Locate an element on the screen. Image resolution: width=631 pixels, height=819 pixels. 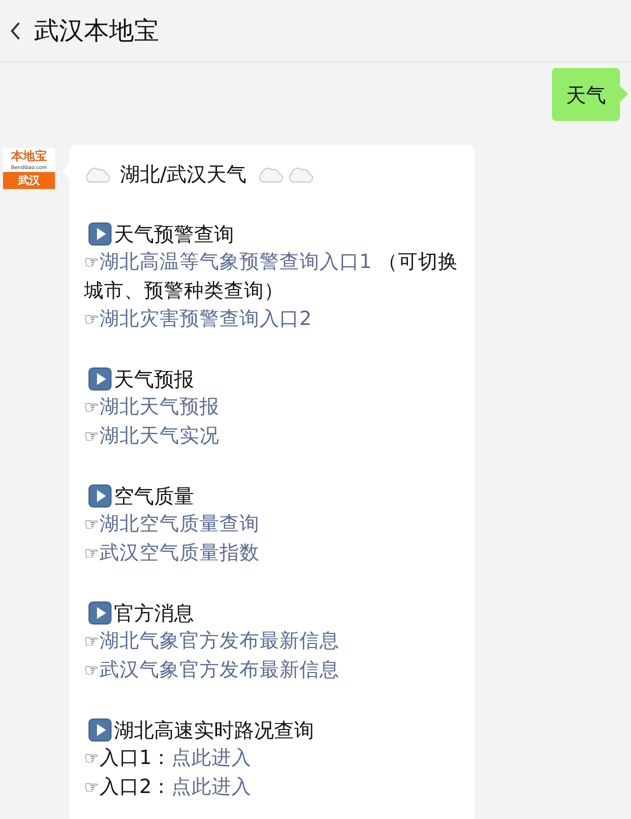
link: 湖北天气预报 is located at coordinates (159, 406).